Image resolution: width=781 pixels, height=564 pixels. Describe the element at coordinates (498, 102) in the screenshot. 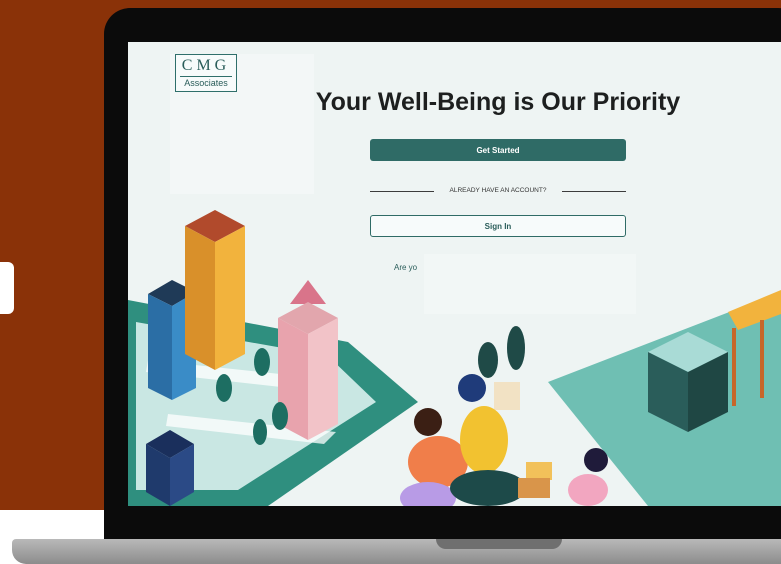

I see `page-title: Your Well-Being is Our Priority` at that location.